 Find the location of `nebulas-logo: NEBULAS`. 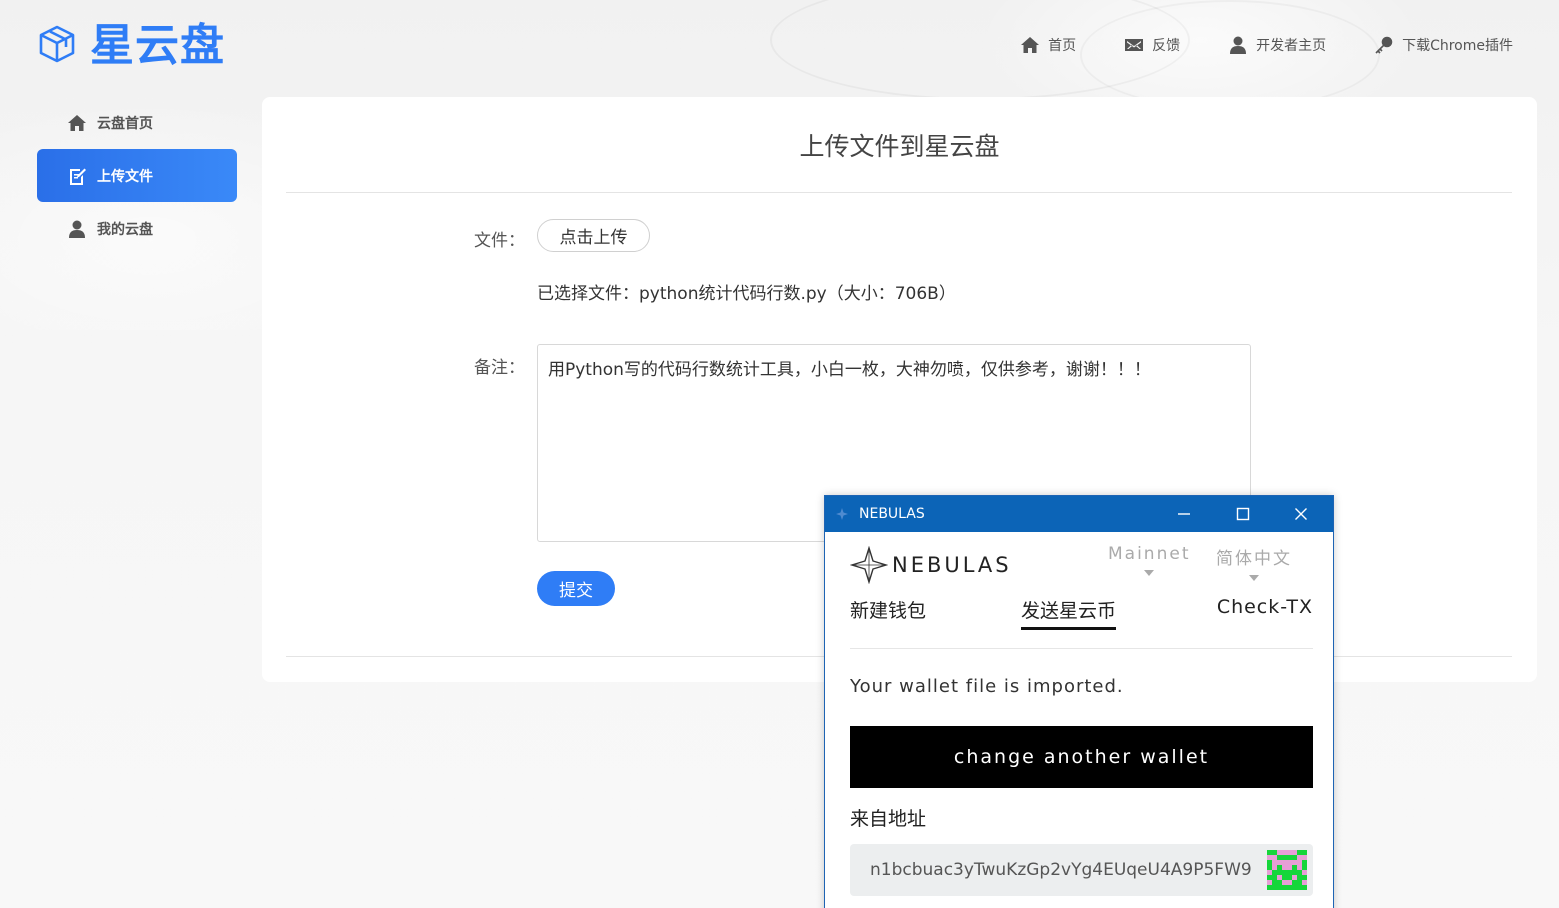

nebulas-logo: NEBULAS is located at coordinates (931, 565).